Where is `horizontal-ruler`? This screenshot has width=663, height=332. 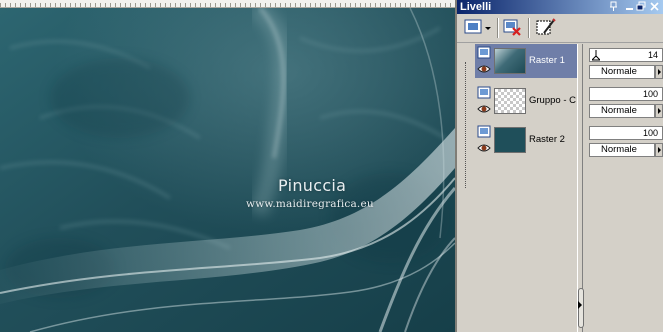
horizontal-ruler is located at coordinates (227, 4).